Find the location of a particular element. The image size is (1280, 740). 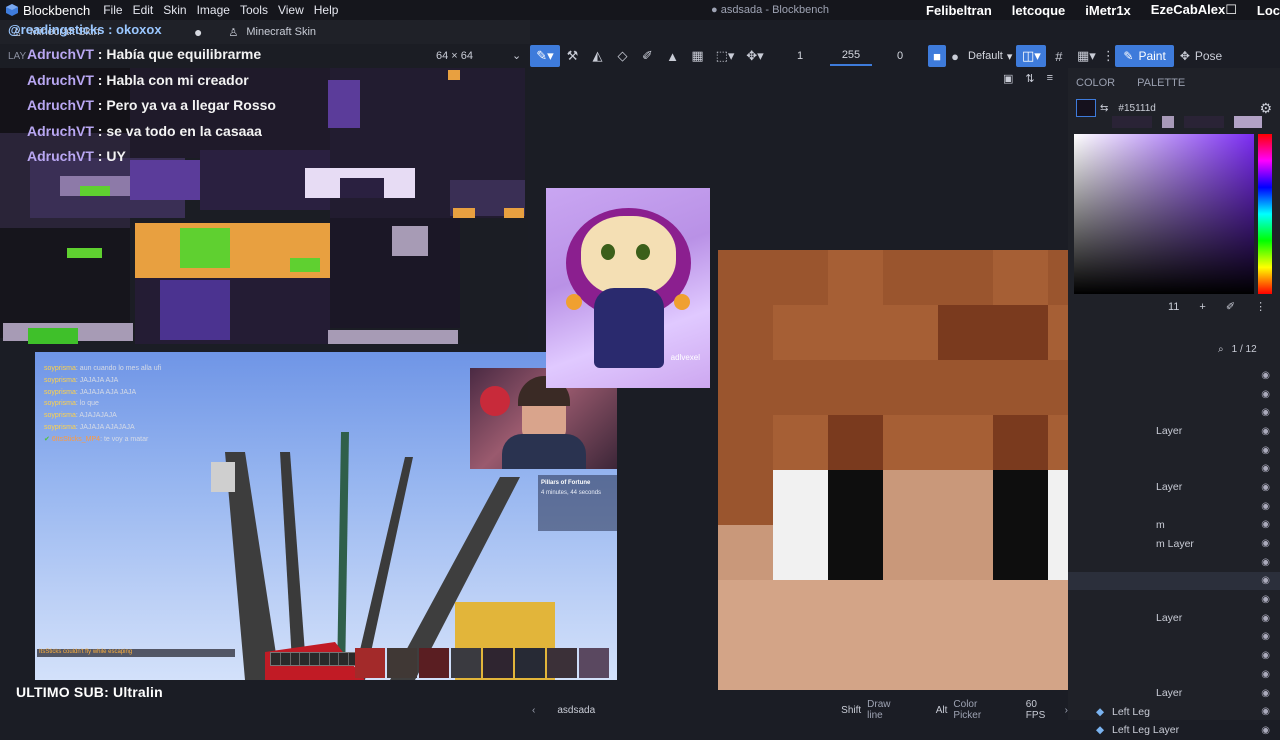

grid-icon: # is located at coordinates (1058, 56).